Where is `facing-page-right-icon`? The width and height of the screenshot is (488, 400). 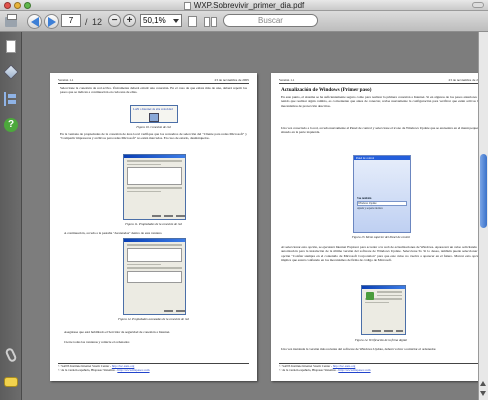
facing-page-right-icon is located at coordinates (214, 21).